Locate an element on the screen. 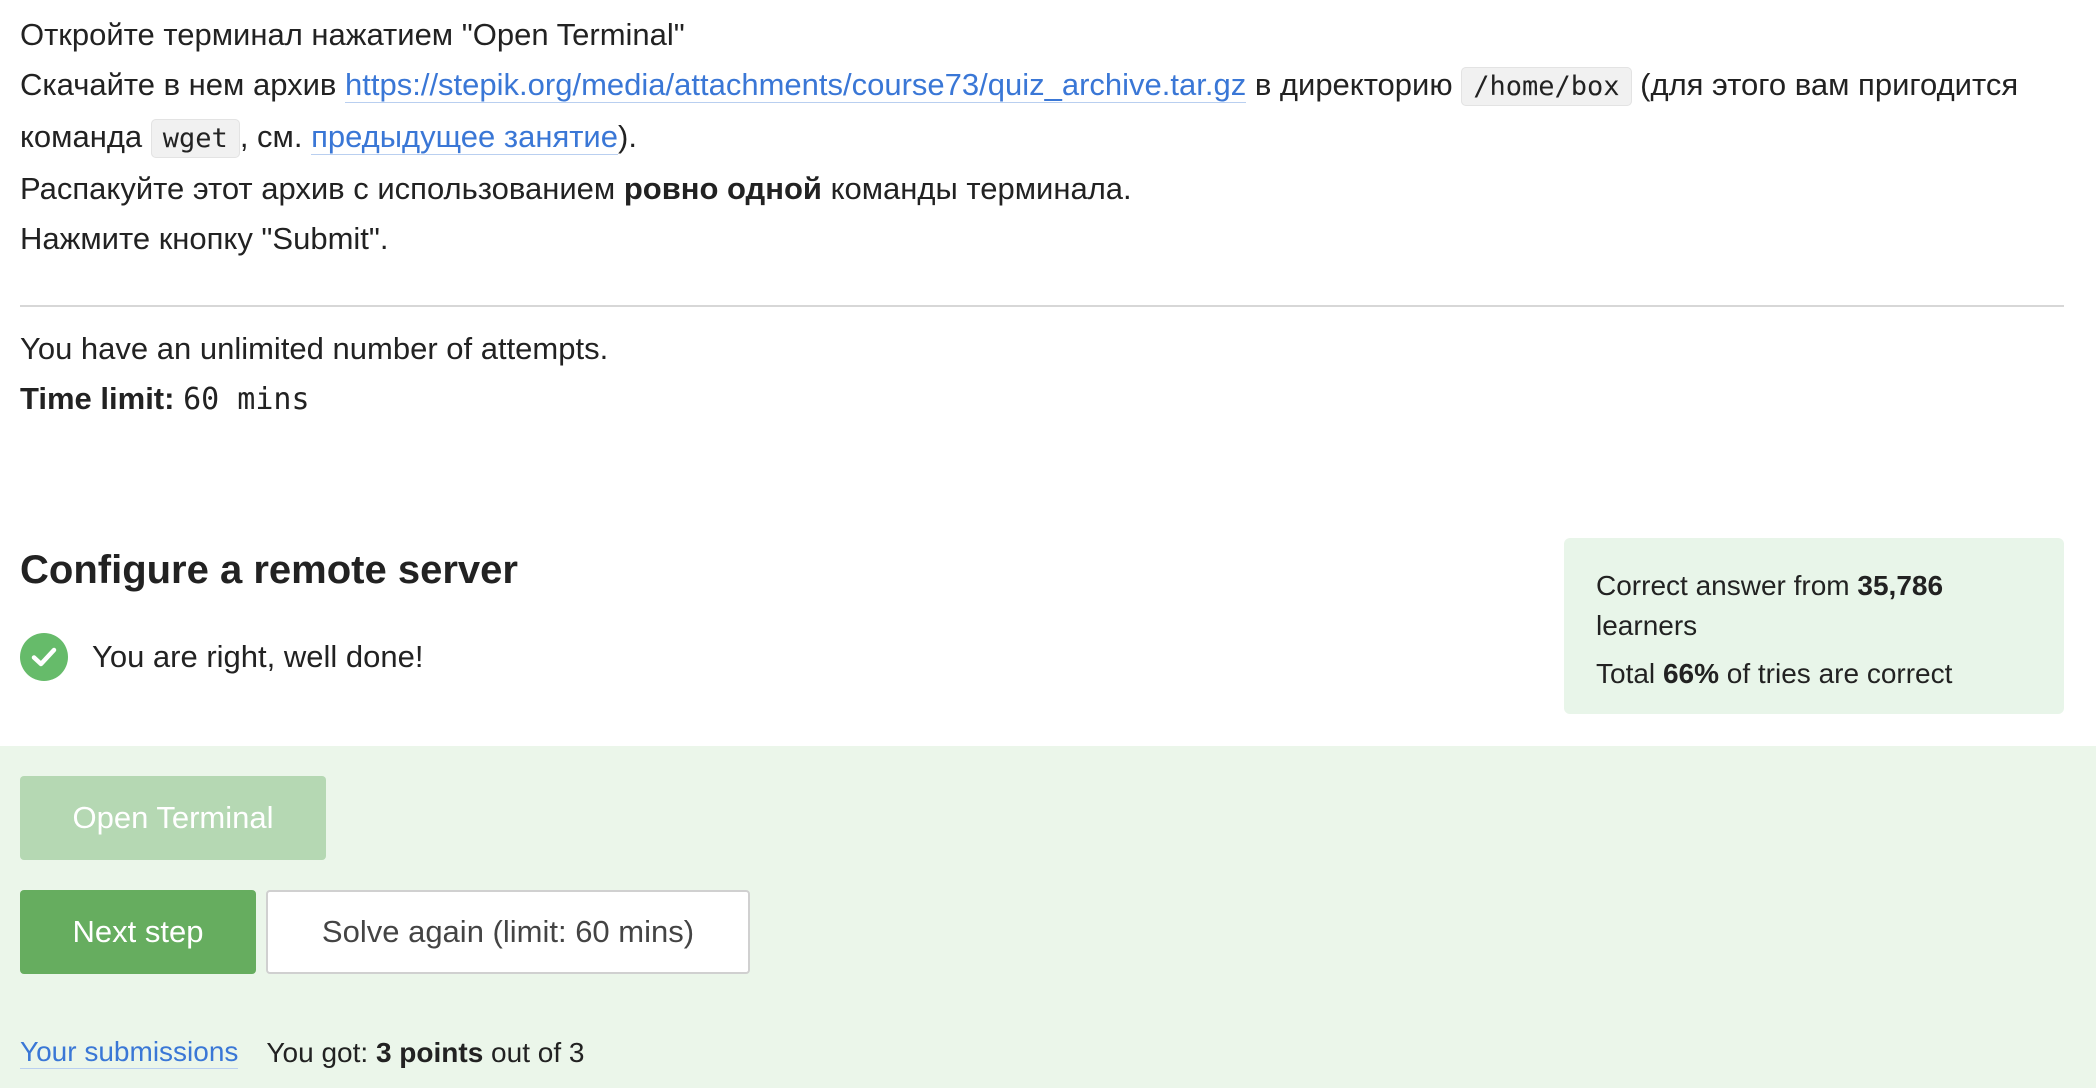 The image size is (2096, 1088). correct-percent: 66% is located at coordinates (1690, 673).